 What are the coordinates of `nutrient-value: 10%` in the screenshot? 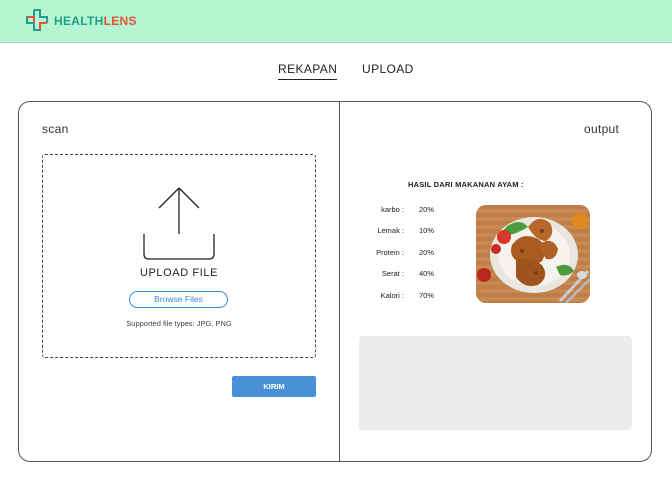 It's located at (427, 230).